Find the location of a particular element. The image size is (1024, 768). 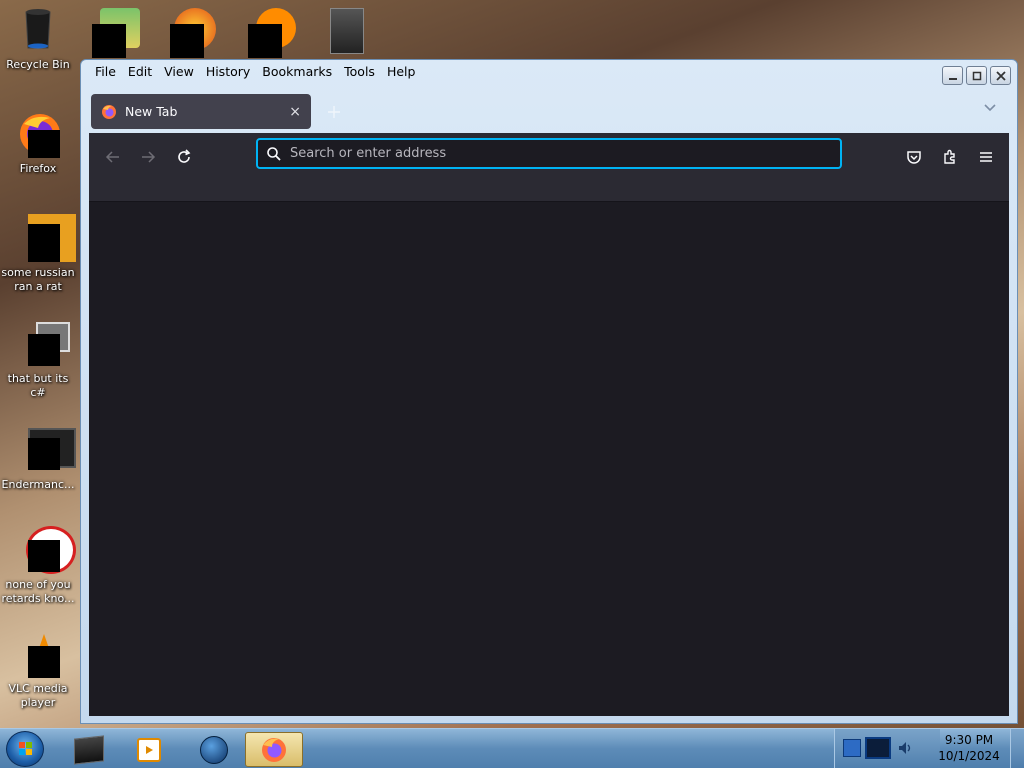

globe-icon is located at coordinates (214, 749).